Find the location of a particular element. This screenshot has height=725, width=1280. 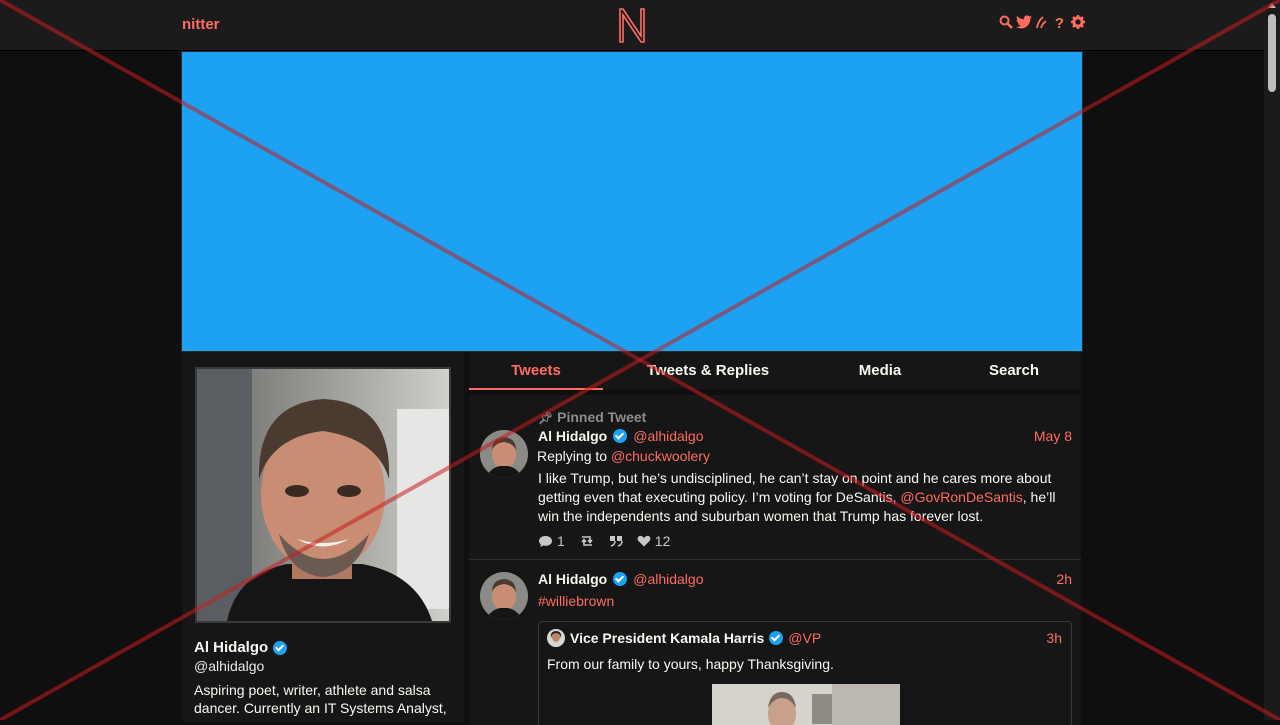

retweet-icon is located at coordinates (587, 541).